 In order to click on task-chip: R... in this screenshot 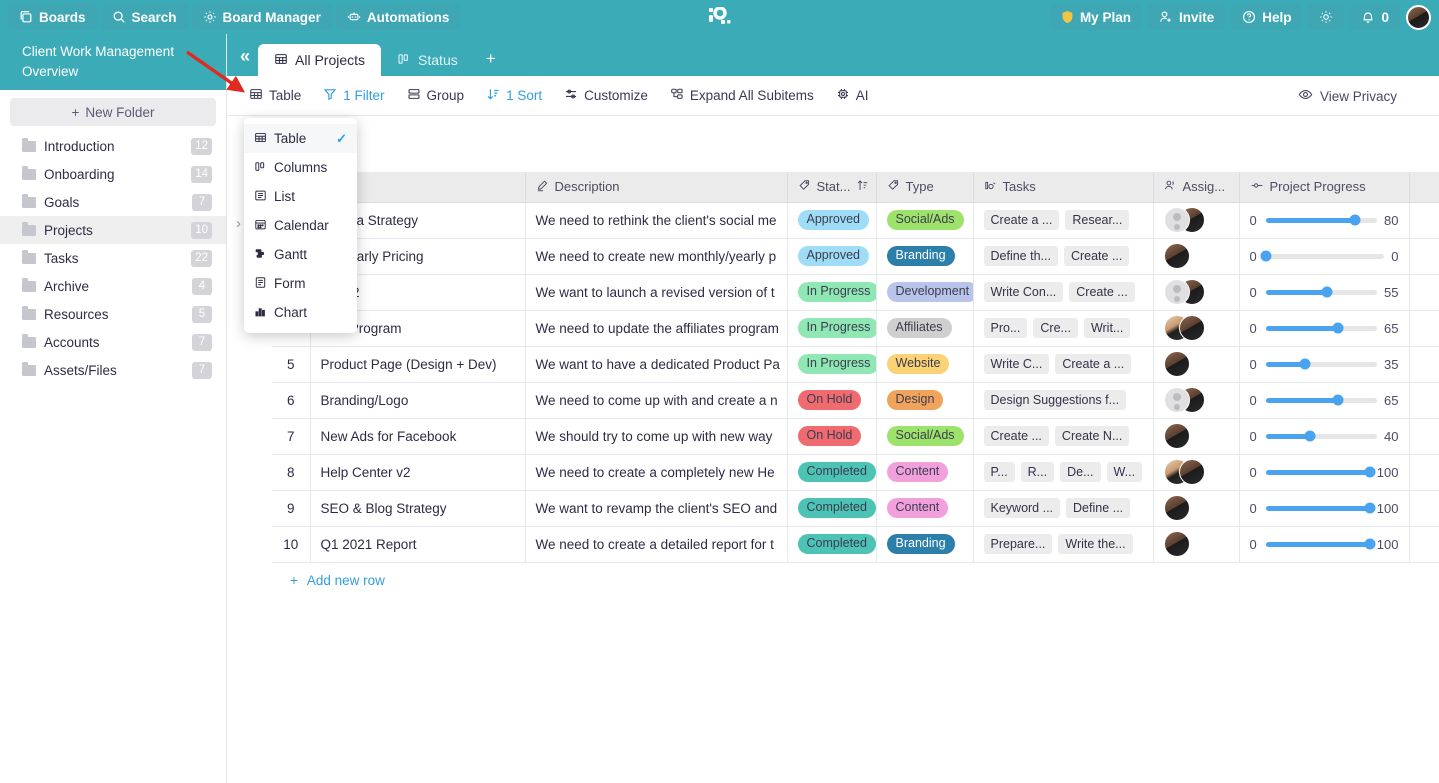, I will do `click(1037, 472)`.